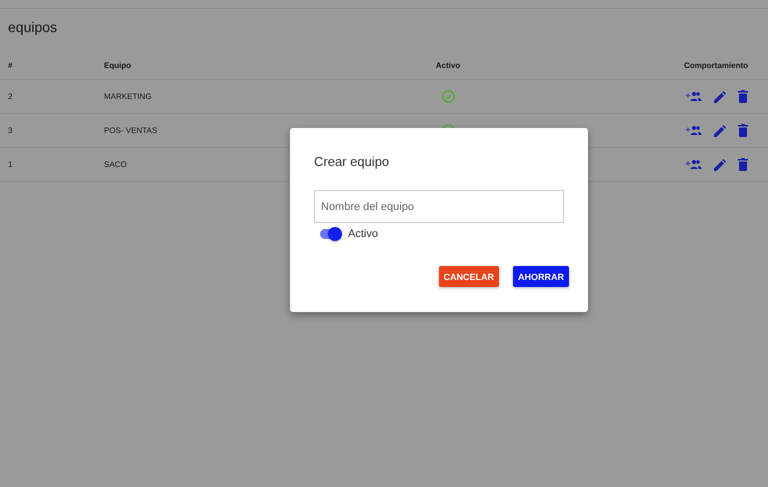  What do you see at coordinates (10, 65) in the screenshot?
I see `column-header: #` at bounding box center [10, 65].